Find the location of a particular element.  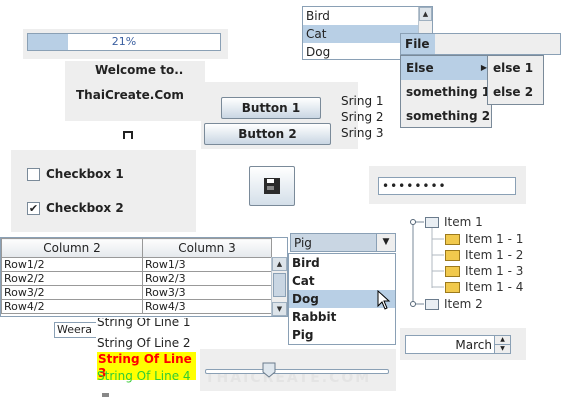

site-label: ThaiCreate.Com is located at coordinates (130, 95).